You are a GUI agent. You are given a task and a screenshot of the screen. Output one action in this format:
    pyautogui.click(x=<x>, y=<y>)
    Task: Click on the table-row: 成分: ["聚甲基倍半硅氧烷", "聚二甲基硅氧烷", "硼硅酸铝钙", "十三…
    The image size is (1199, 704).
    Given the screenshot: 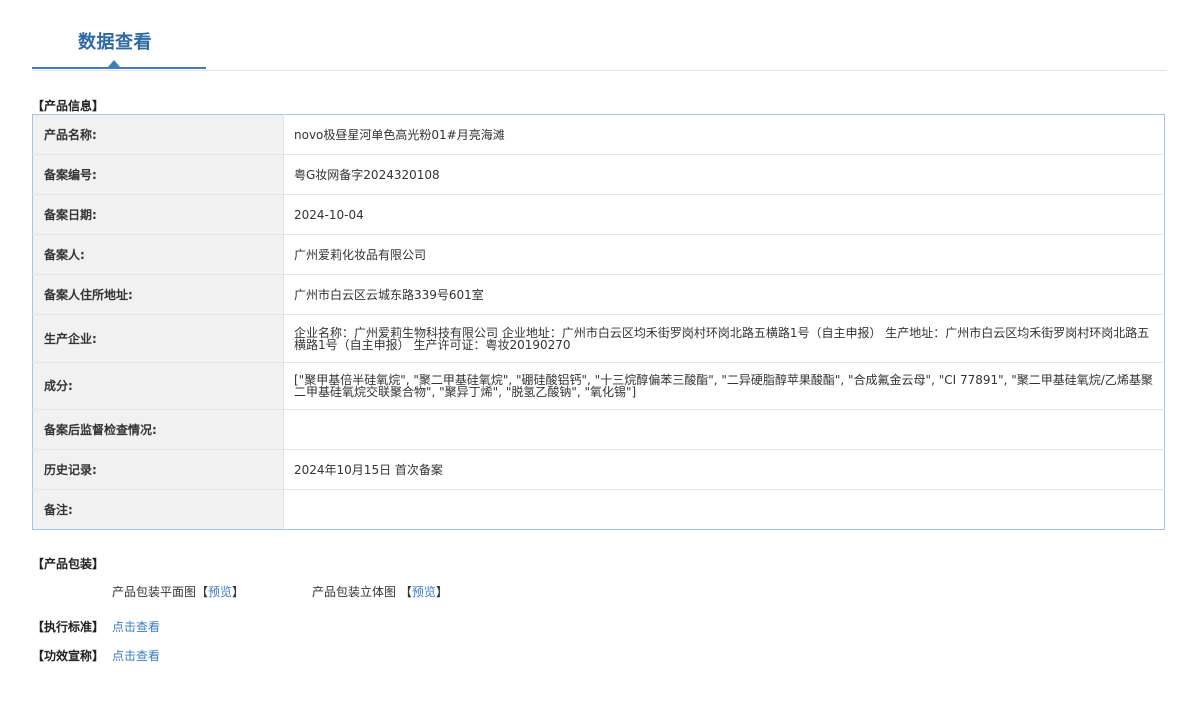 What is the action you would take?
    pyautogui.click(x=598, y=386)
    